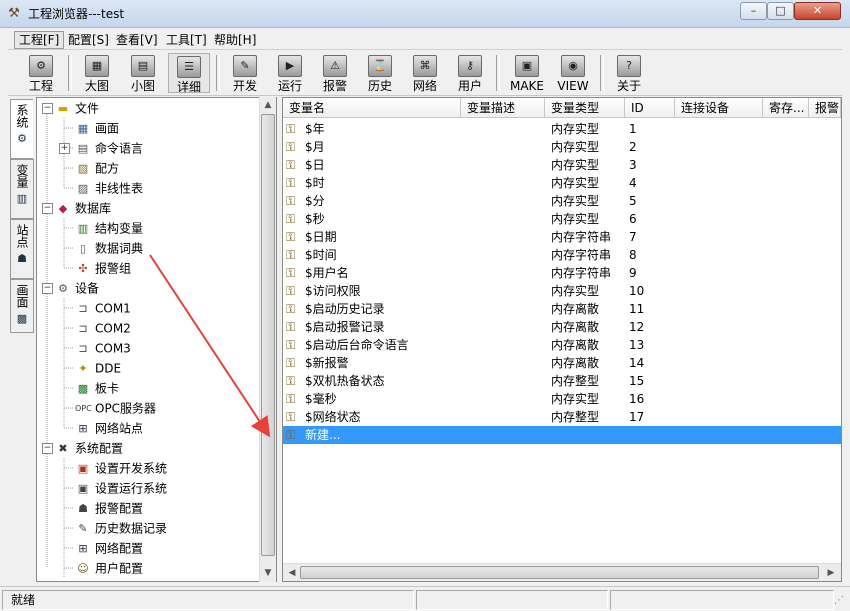  Describe the element at coordinates (102, 328) in the screenshot. I see `tree-item-com2: ⊐ COM2` at that location.